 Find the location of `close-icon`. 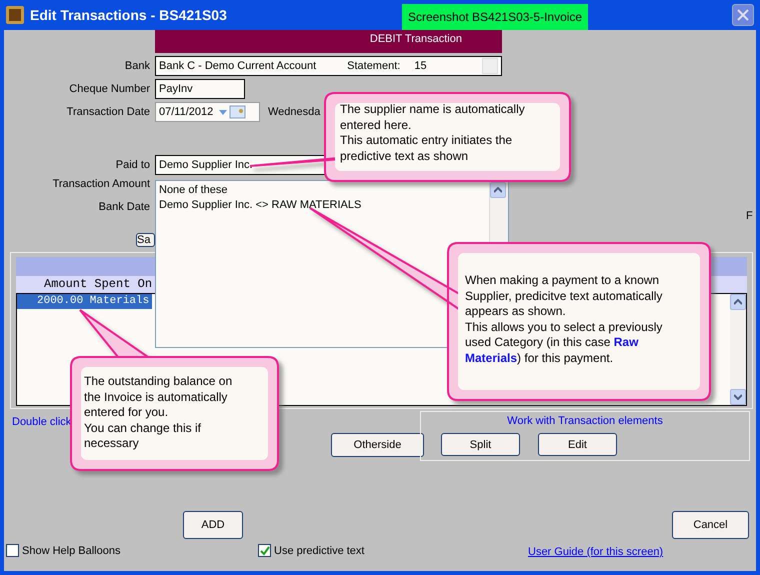

close-icon is located at coordinates (743, 15).